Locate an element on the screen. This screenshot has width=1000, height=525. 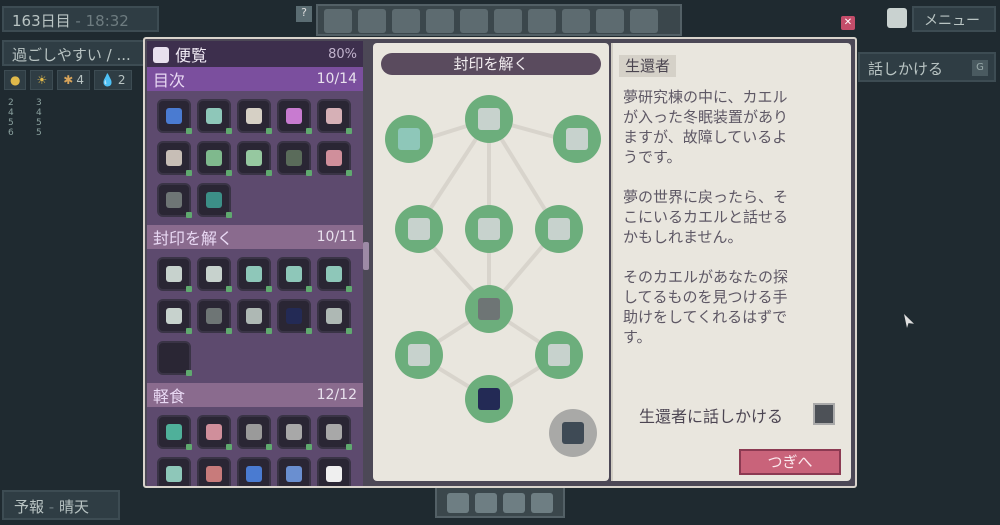
tree-node-selected is located at coordinates (573, 433).